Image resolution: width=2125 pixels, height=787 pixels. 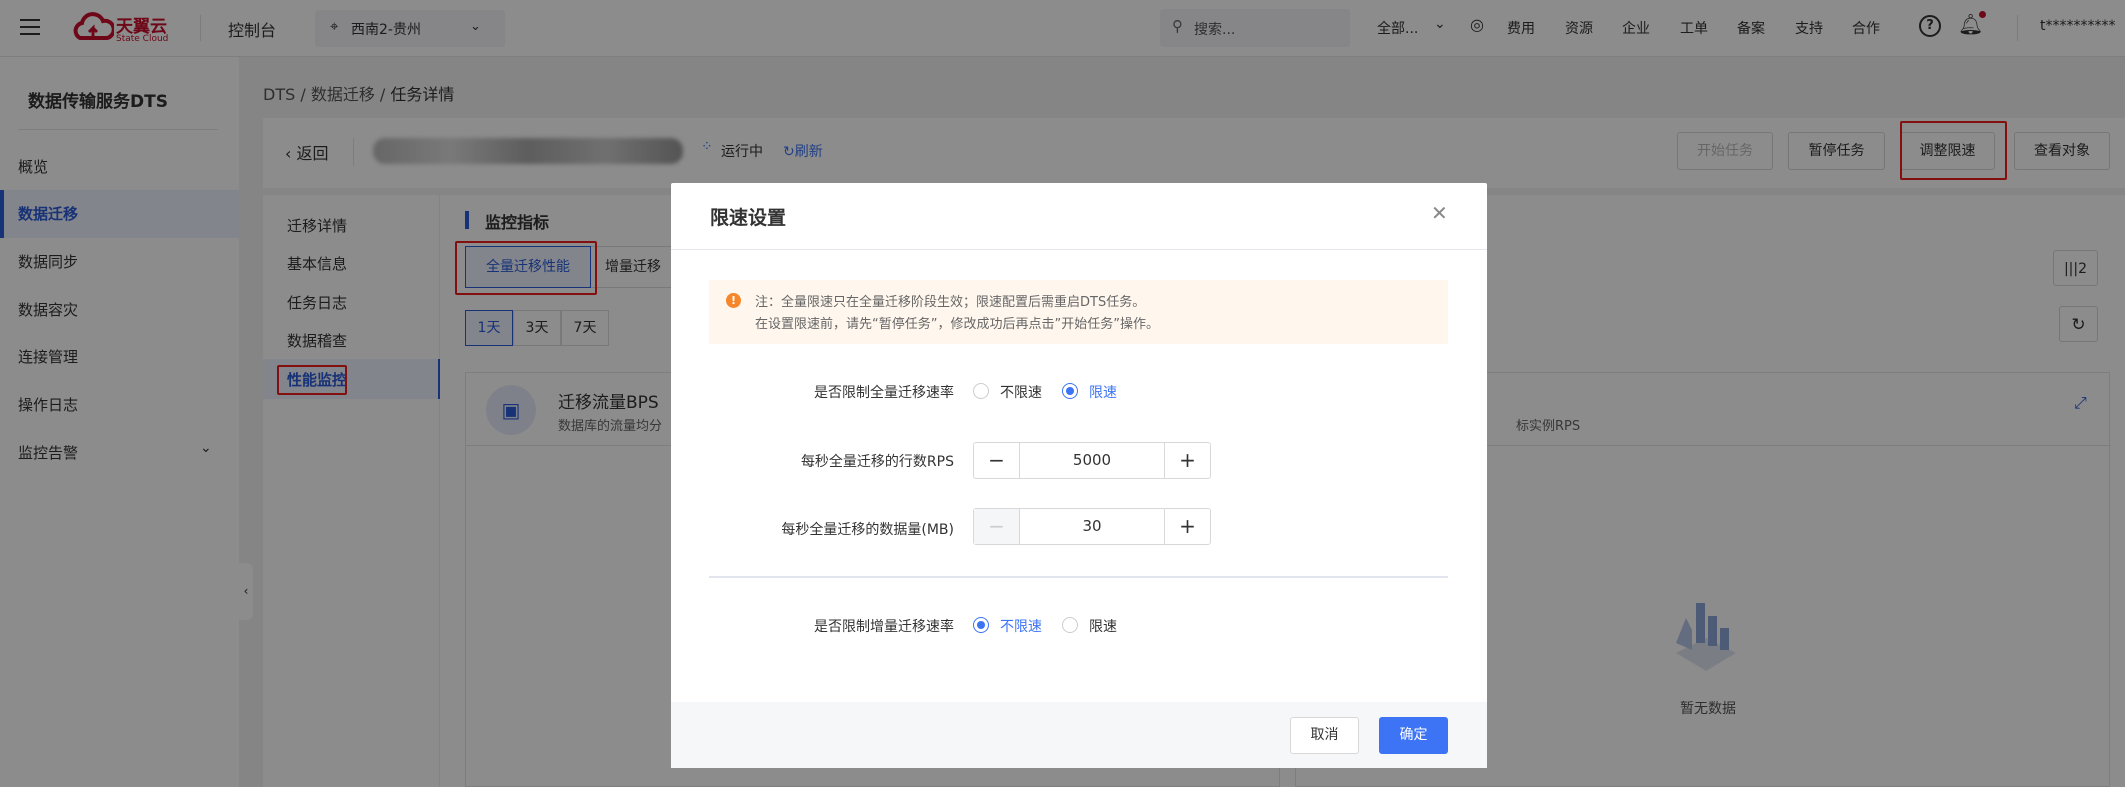 I want to click on rps-input: 5000, so click(x=1092, y=460).